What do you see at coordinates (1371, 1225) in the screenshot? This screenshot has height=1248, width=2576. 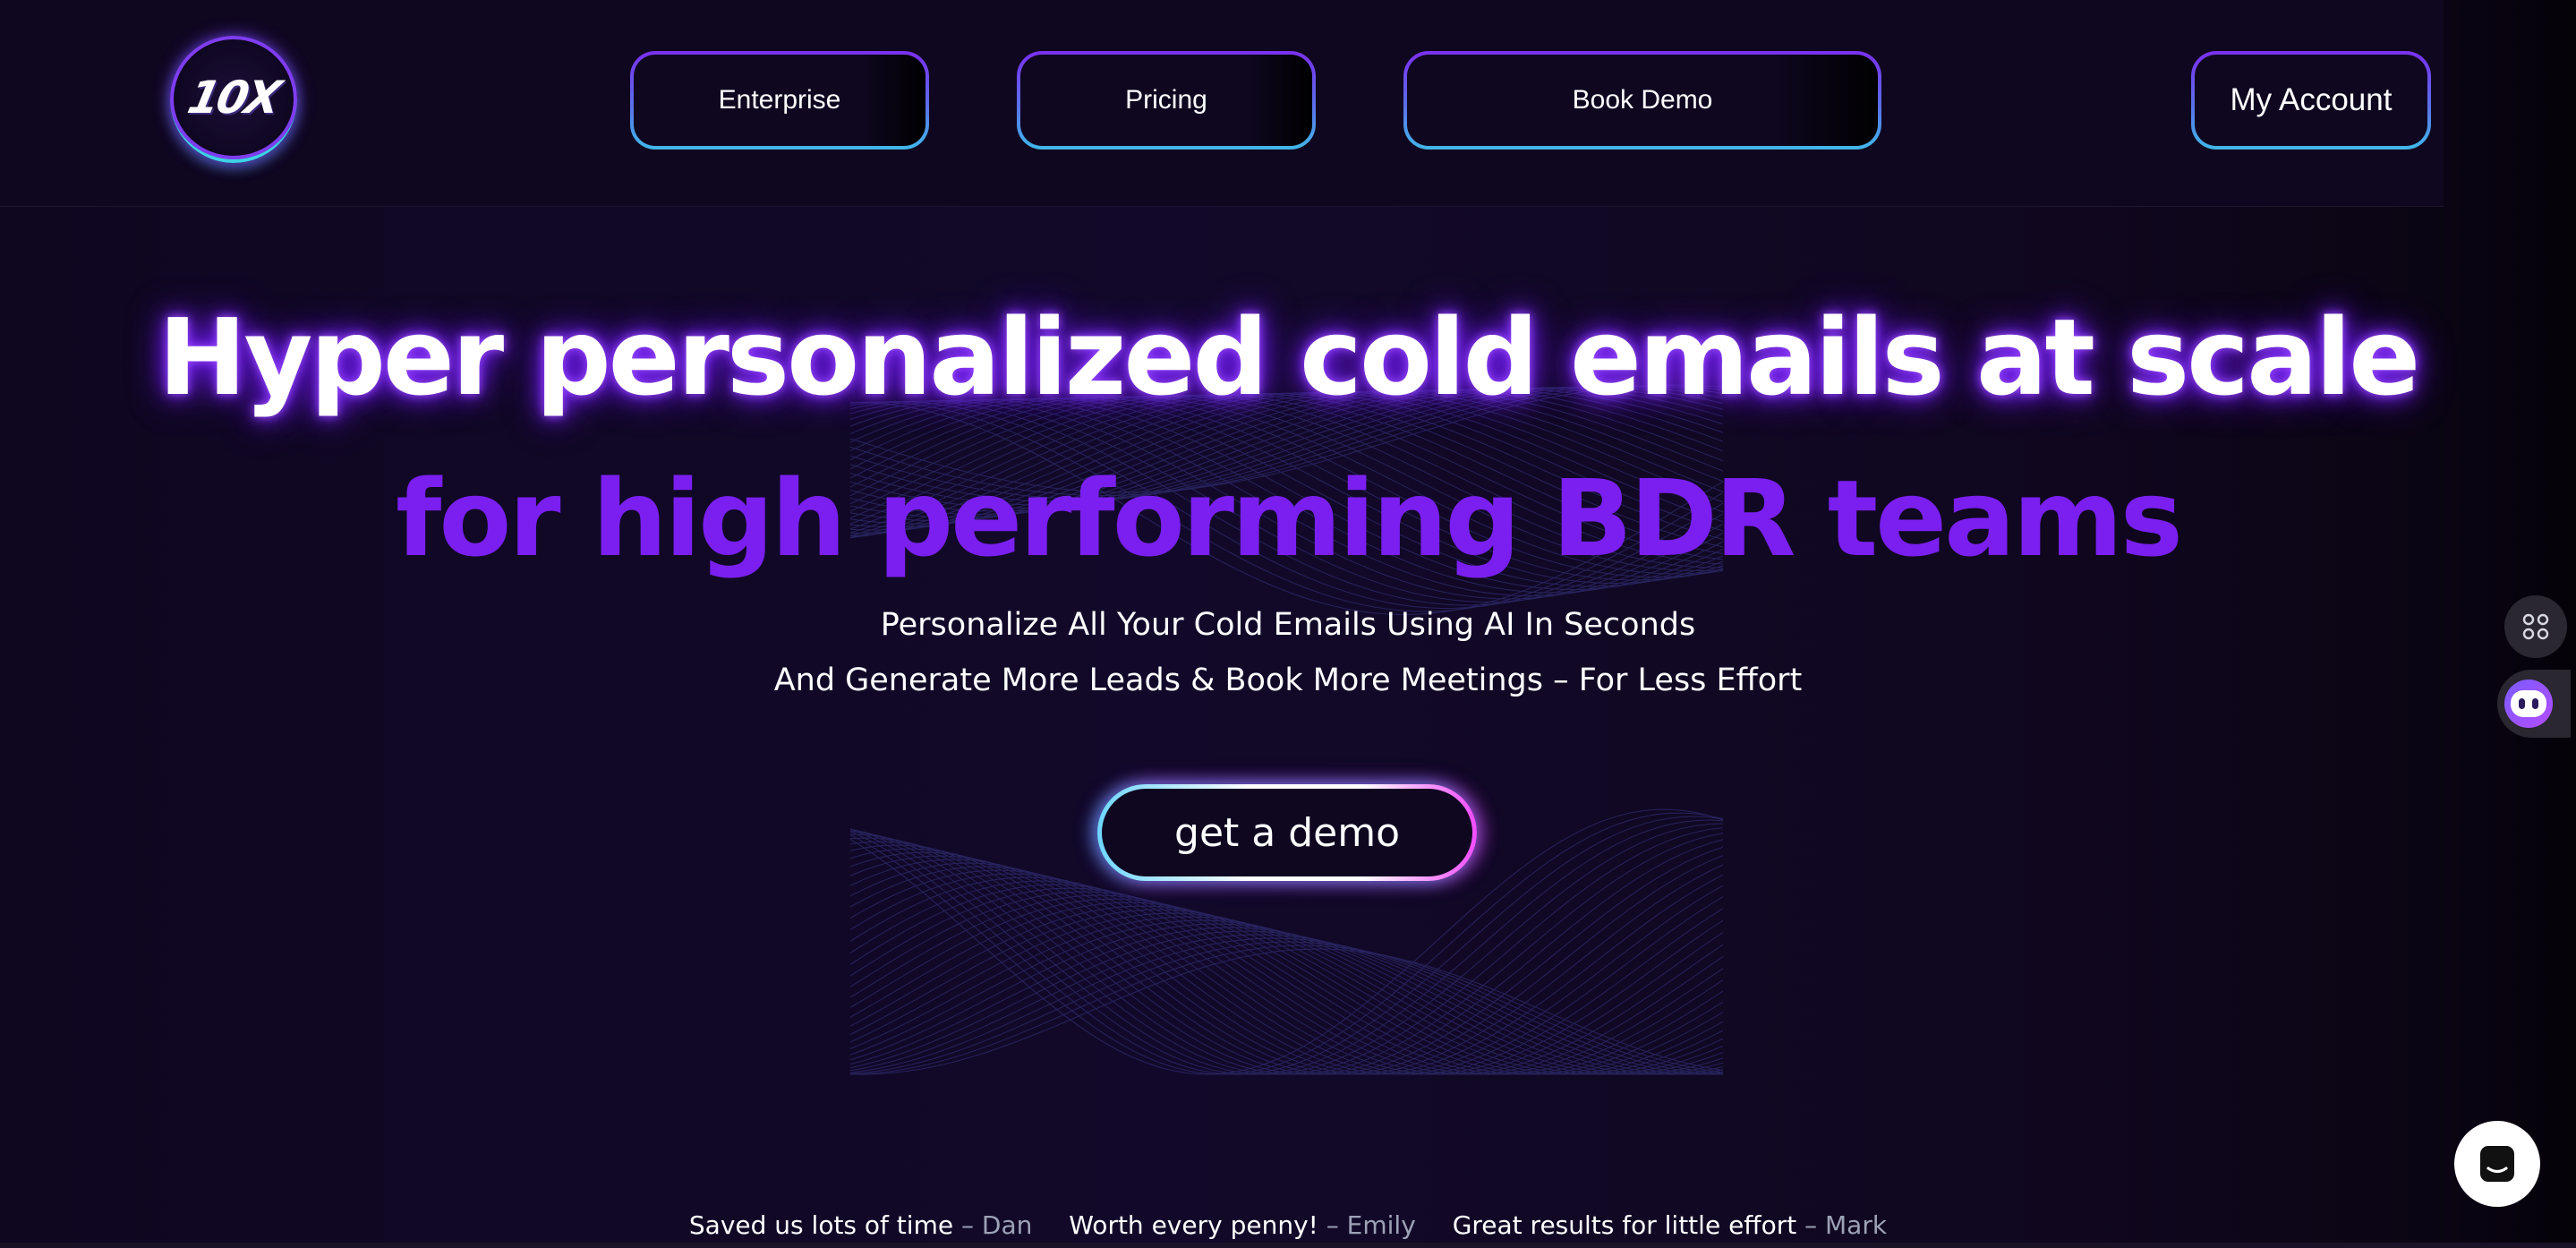 I see `testimonial-author: – Emily` at bounding box center [1371, 1225].